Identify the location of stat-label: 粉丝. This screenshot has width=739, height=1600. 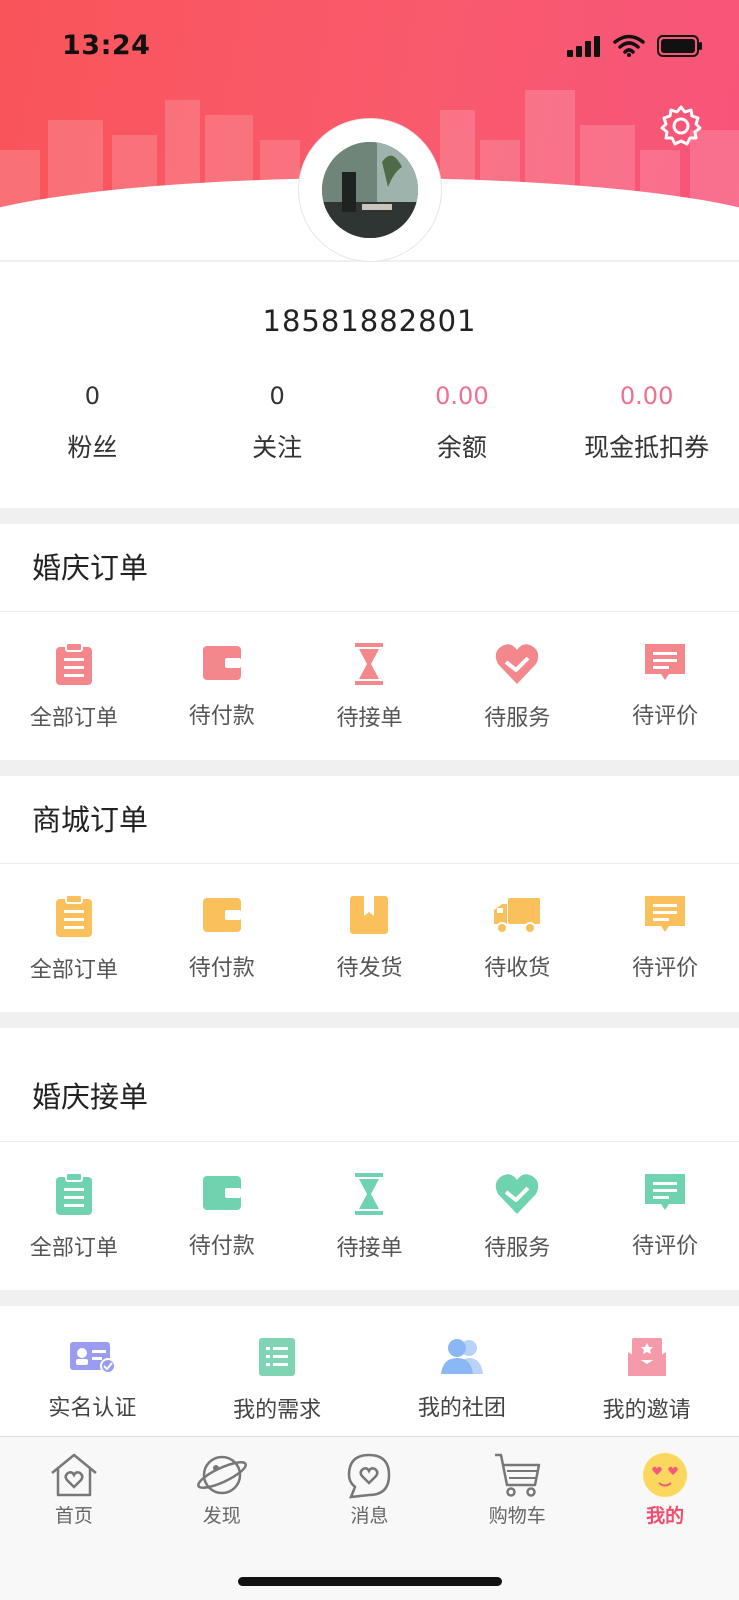
(92, 447).